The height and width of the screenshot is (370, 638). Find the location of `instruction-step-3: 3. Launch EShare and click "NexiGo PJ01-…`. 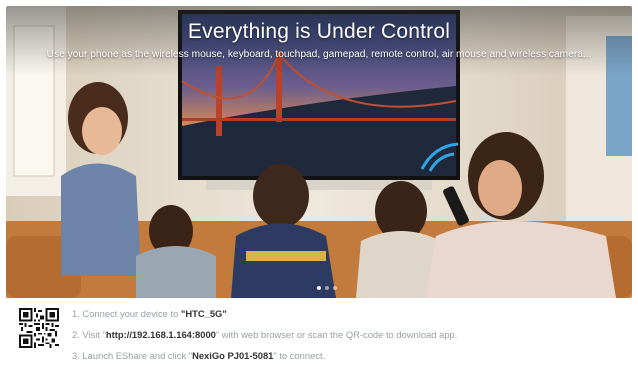

instruction-step-3: 3. Launch EShare and click "NexiGo PJ01-… is located at coordinates (264, 359).